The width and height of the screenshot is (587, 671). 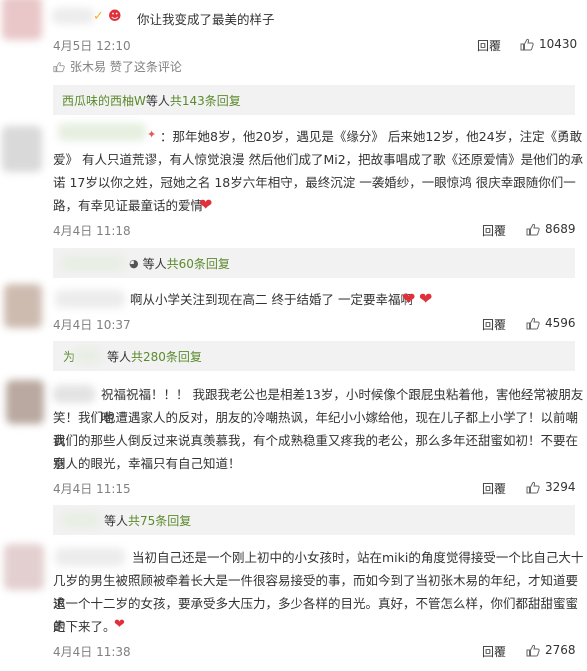 I want to click on comment-time: 4月4日 11:15, so click(x=92, y=489).